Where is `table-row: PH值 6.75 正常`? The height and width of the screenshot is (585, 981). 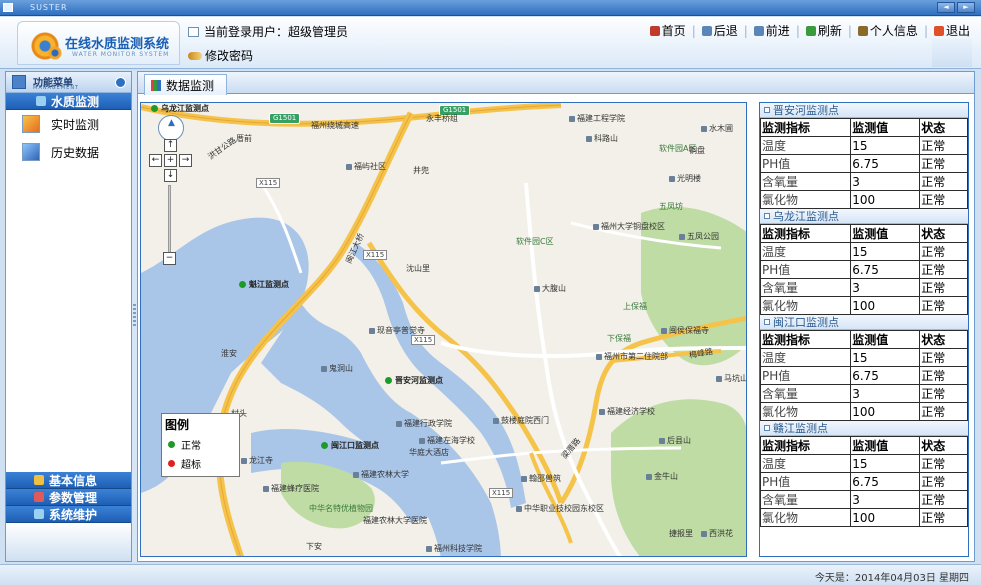 table-row: PH值 6.75 正常 is located at coordinates (864, 481).